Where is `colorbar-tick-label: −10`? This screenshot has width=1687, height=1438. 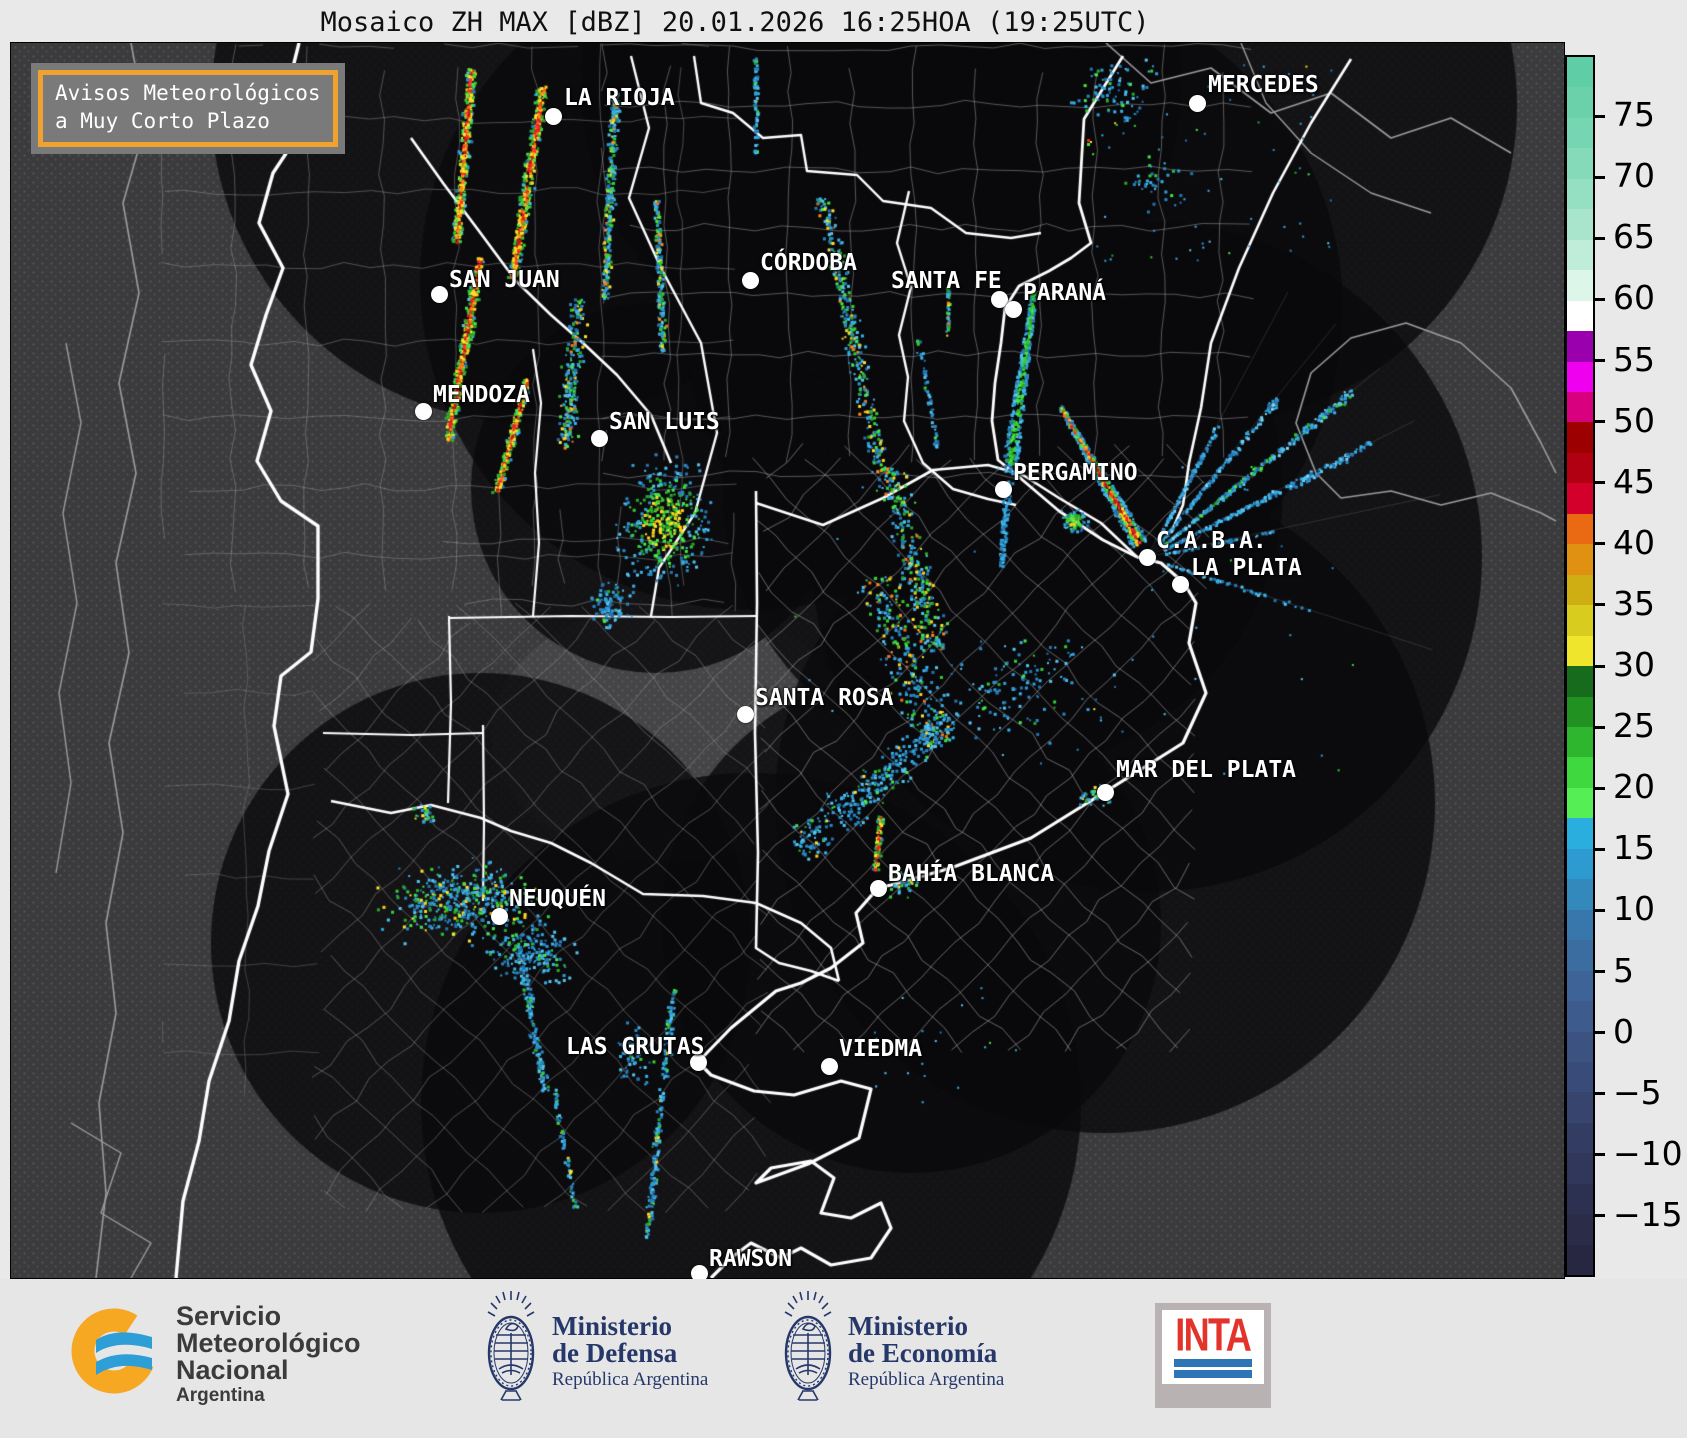 colorbar-tick-label: −10 is located at coordinates (1648, 1153).